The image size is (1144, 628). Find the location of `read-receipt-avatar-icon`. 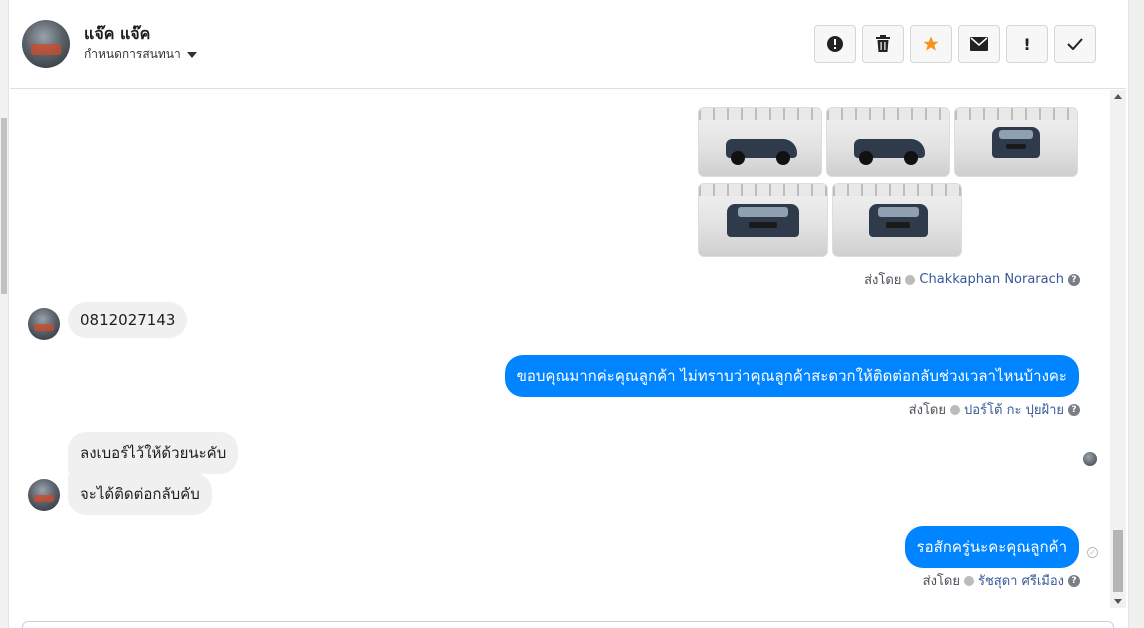

read-receipt-avatar-icon is located at coordinates (1090, 459).